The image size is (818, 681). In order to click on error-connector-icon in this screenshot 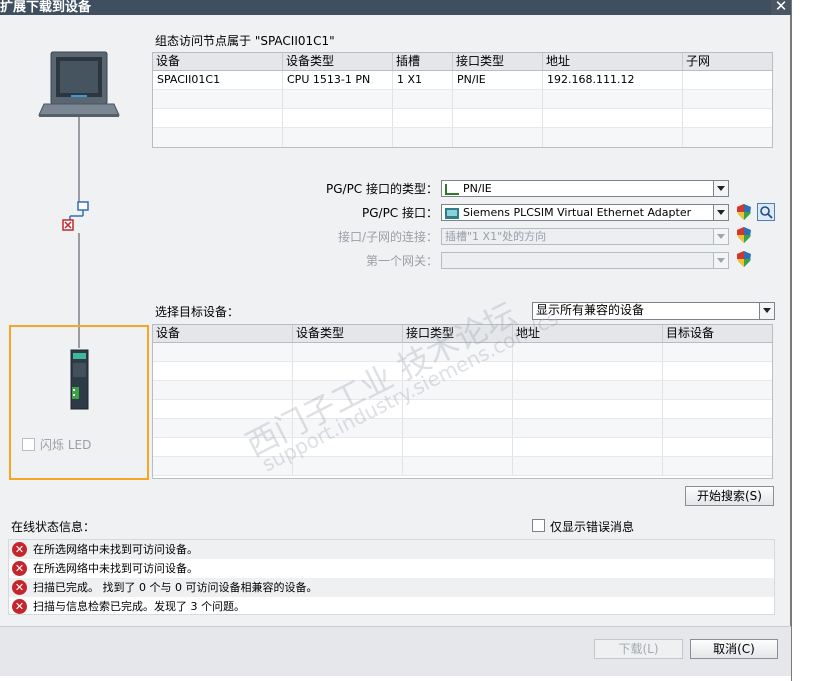, I will do `click(68, 225)`.